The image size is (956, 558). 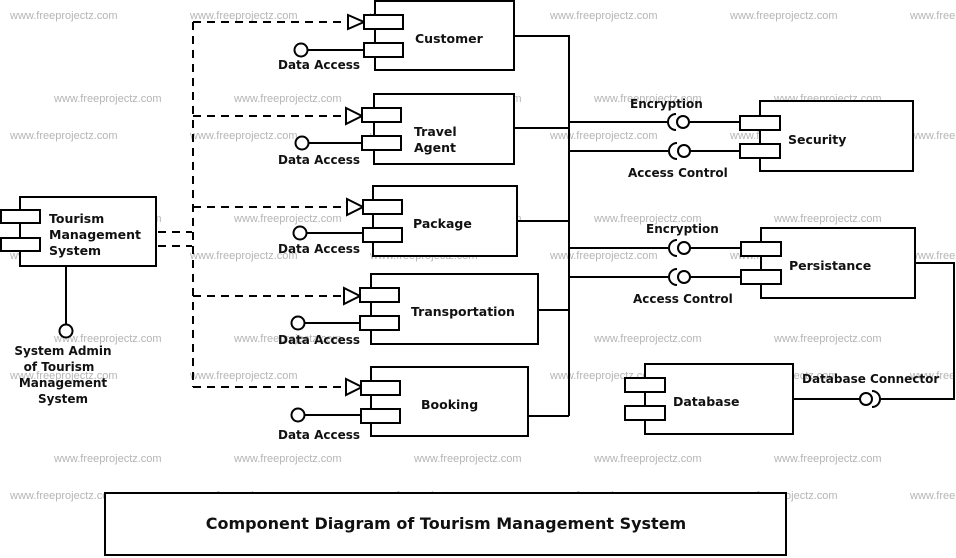 What do you see at coordinates (63, 399) in the screenshot?
I see `interface-label: System` at bounding box center [63, 399].